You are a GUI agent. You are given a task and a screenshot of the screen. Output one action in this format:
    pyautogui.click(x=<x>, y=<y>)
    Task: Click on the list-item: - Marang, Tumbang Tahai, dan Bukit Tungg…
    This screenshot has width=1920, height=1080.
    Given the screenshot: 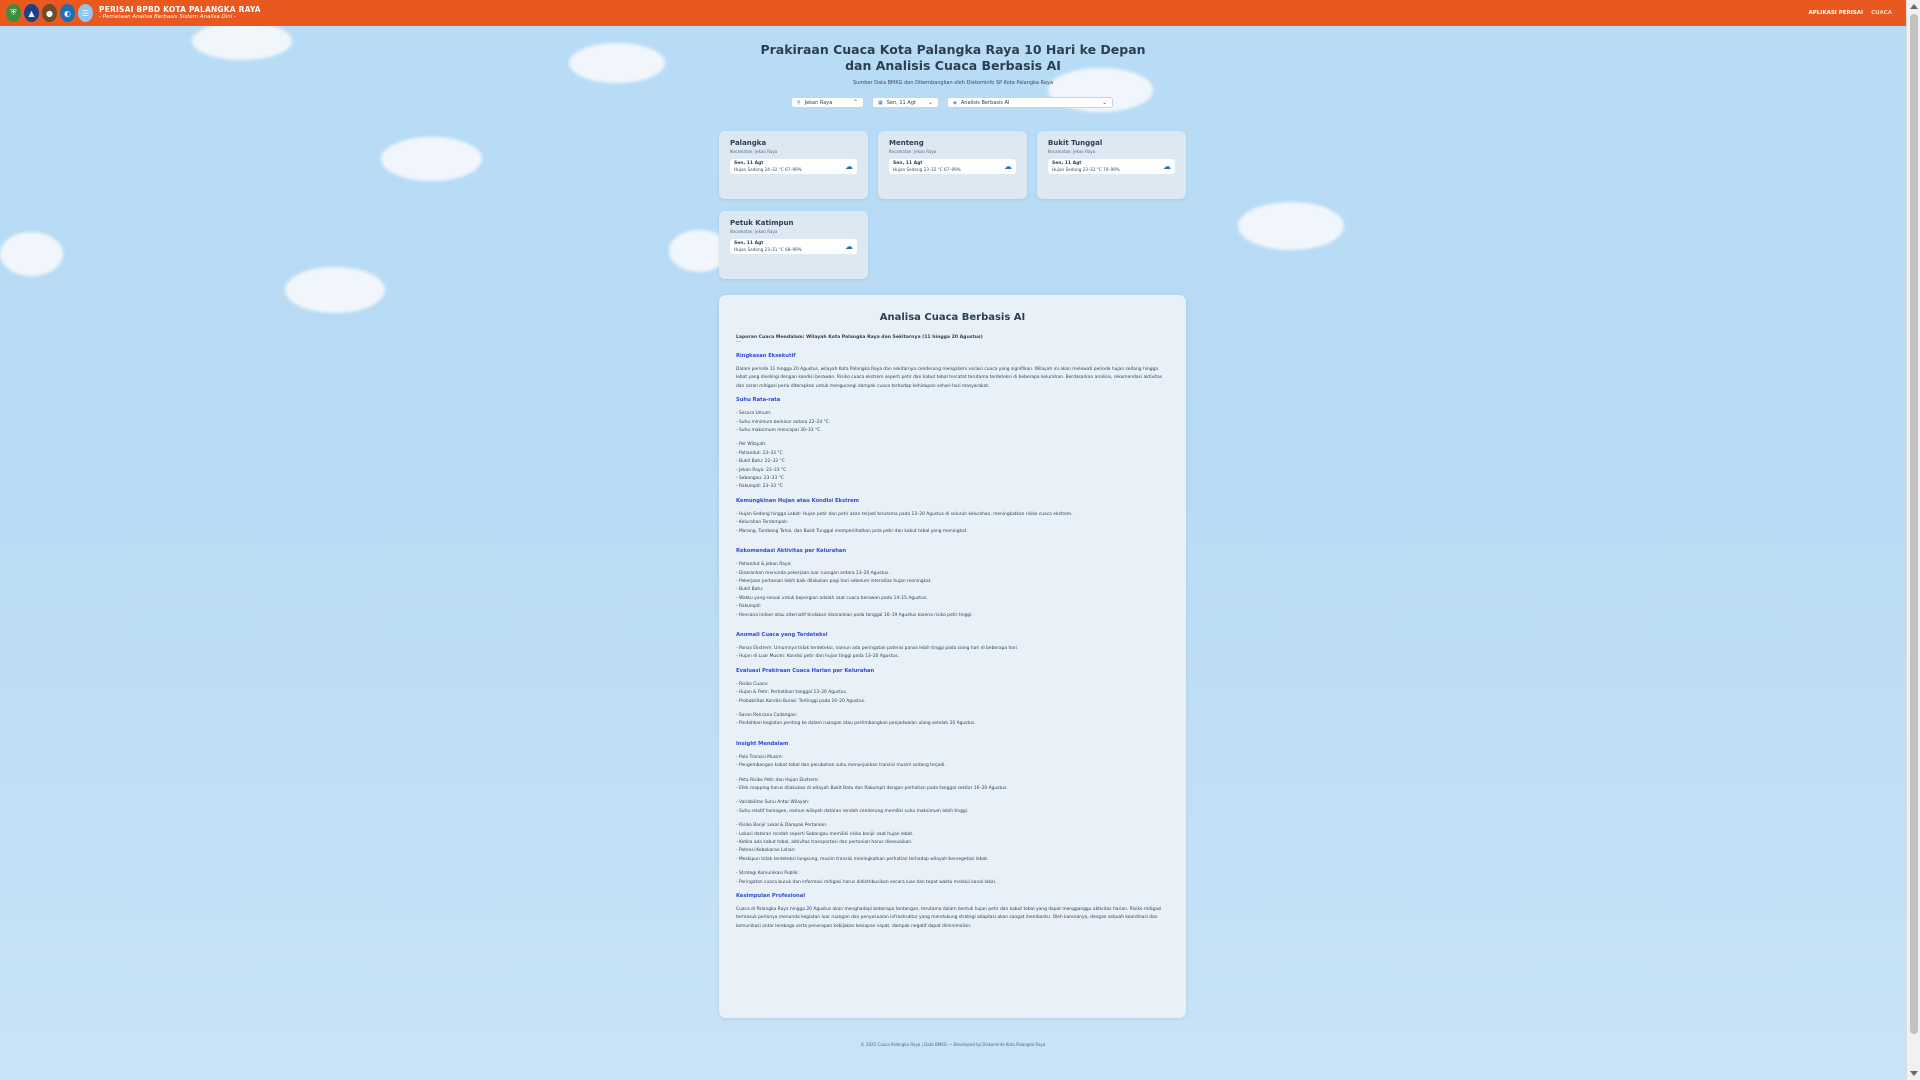 What is the action you would take?
    pyautogui.click(x=852, y=531)
    